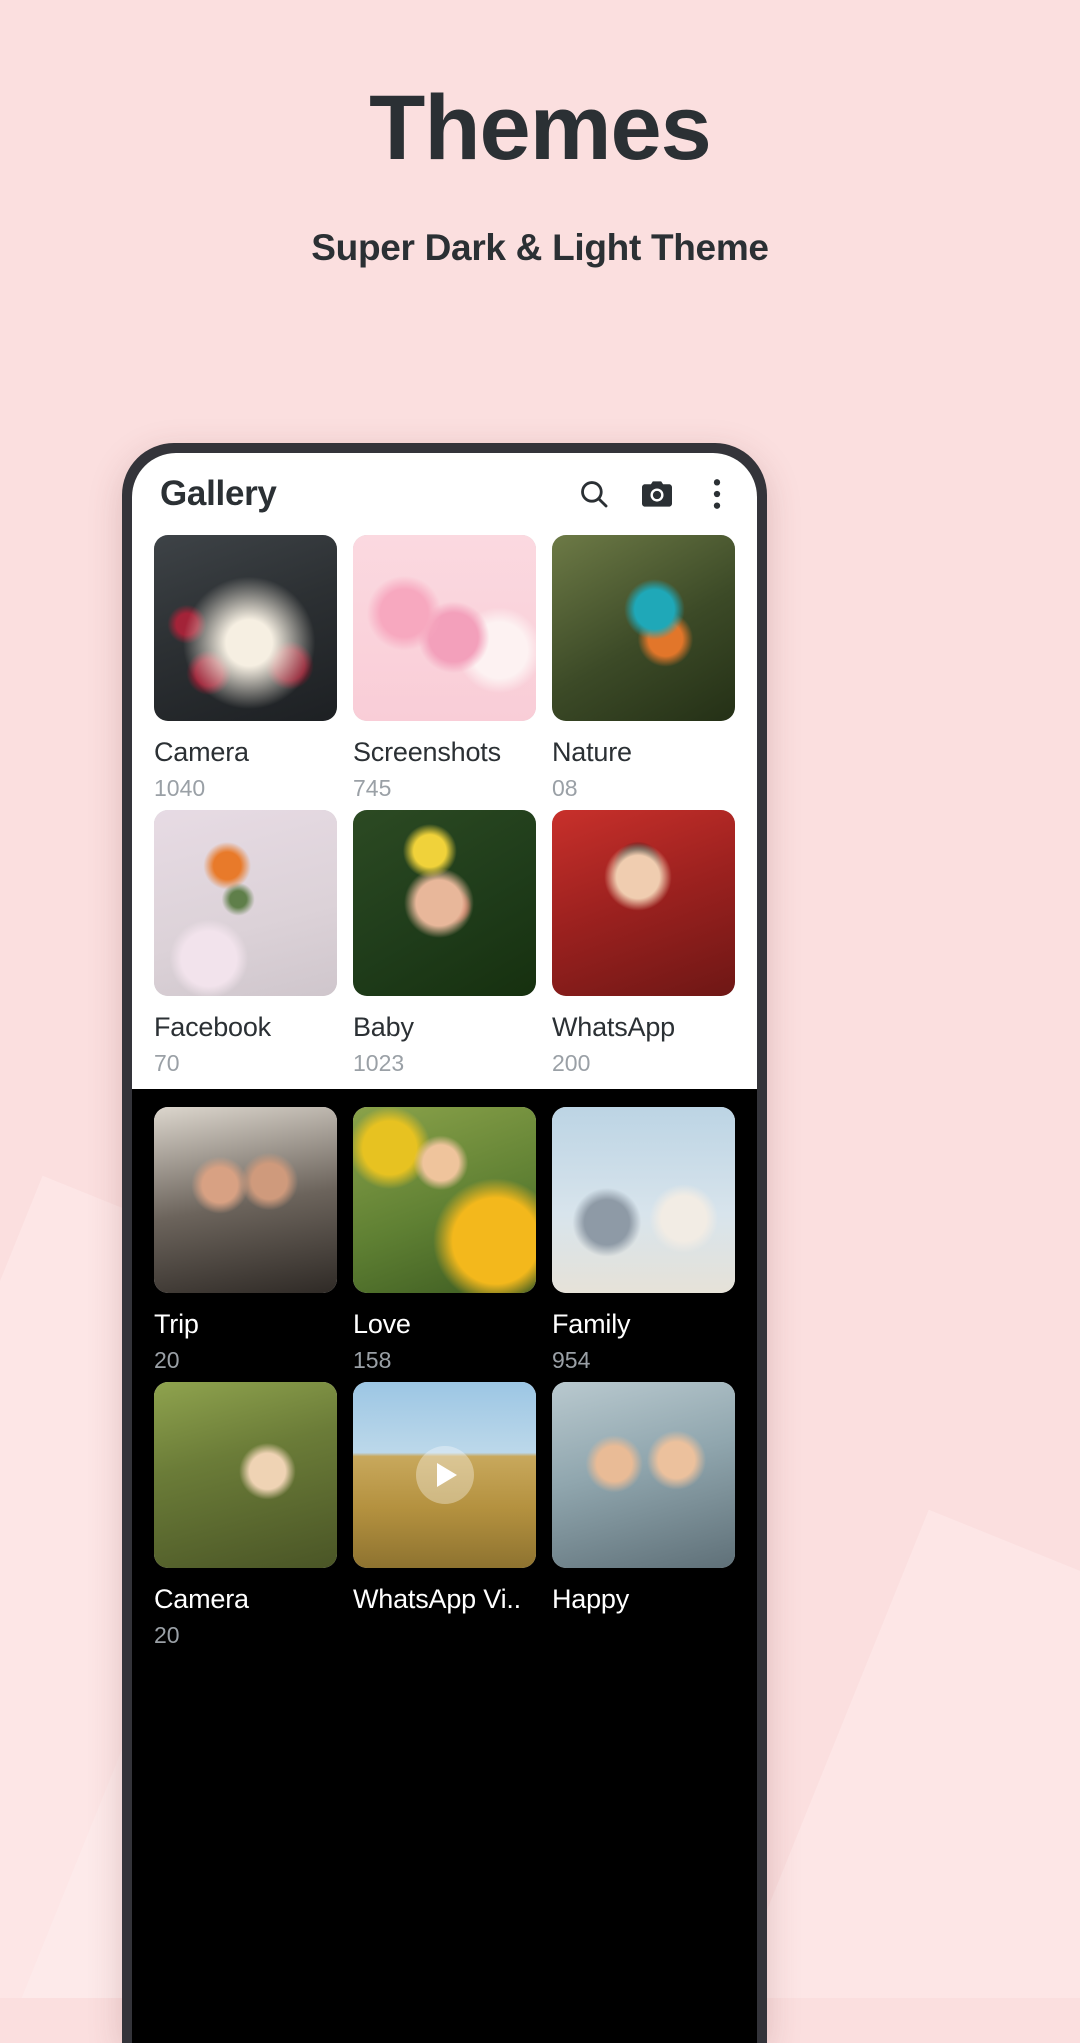 This screenshot has width=1080, height=2043. What do you see at coordinates (613, 1027) in the screenshot?
I see `album-name: WhatsApp` at bounding box center [613, 1027].